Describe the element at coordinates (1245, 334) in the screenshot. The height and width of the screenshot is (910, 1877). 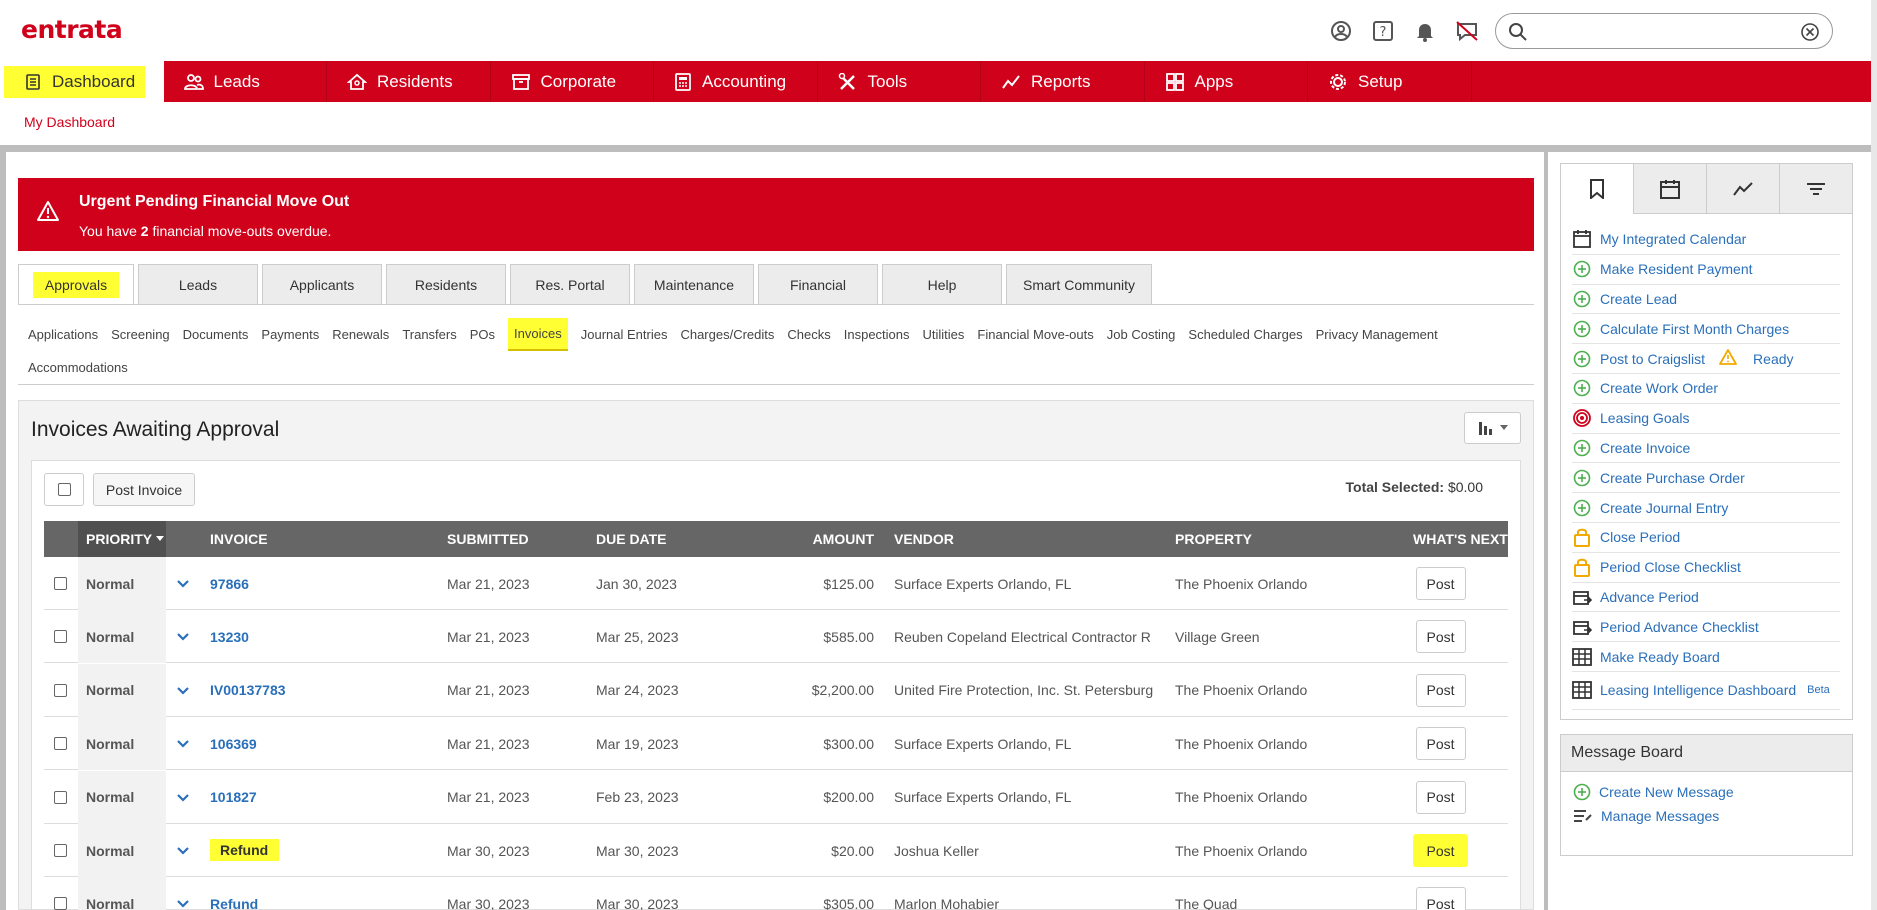
I see `subtab-scheduled-charges: Scheduled Charges` at that location.